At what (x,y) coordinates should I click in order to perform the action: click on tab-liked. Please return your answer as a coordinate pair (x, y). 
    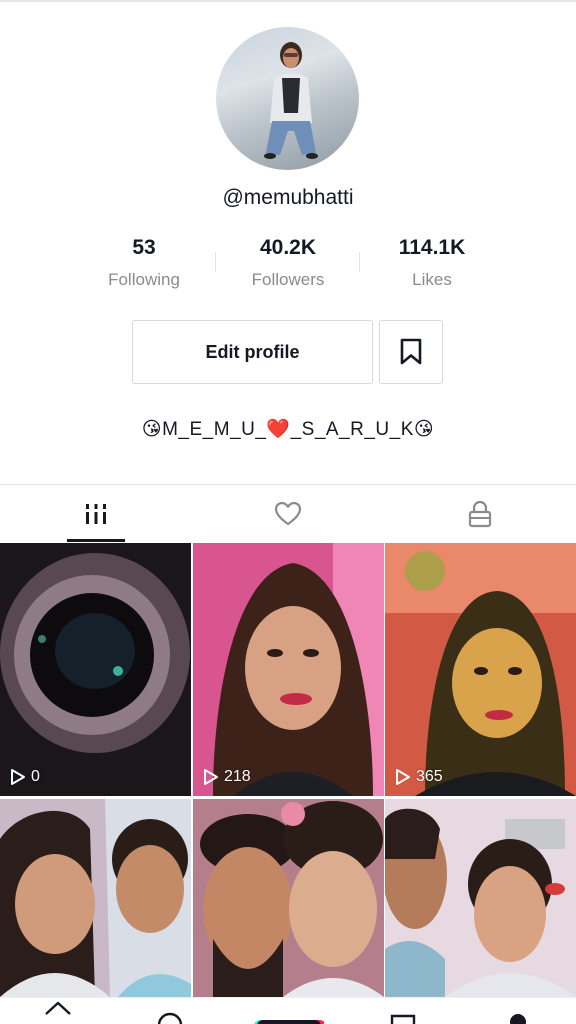
    Looking at the image, I should click on (288, 514).